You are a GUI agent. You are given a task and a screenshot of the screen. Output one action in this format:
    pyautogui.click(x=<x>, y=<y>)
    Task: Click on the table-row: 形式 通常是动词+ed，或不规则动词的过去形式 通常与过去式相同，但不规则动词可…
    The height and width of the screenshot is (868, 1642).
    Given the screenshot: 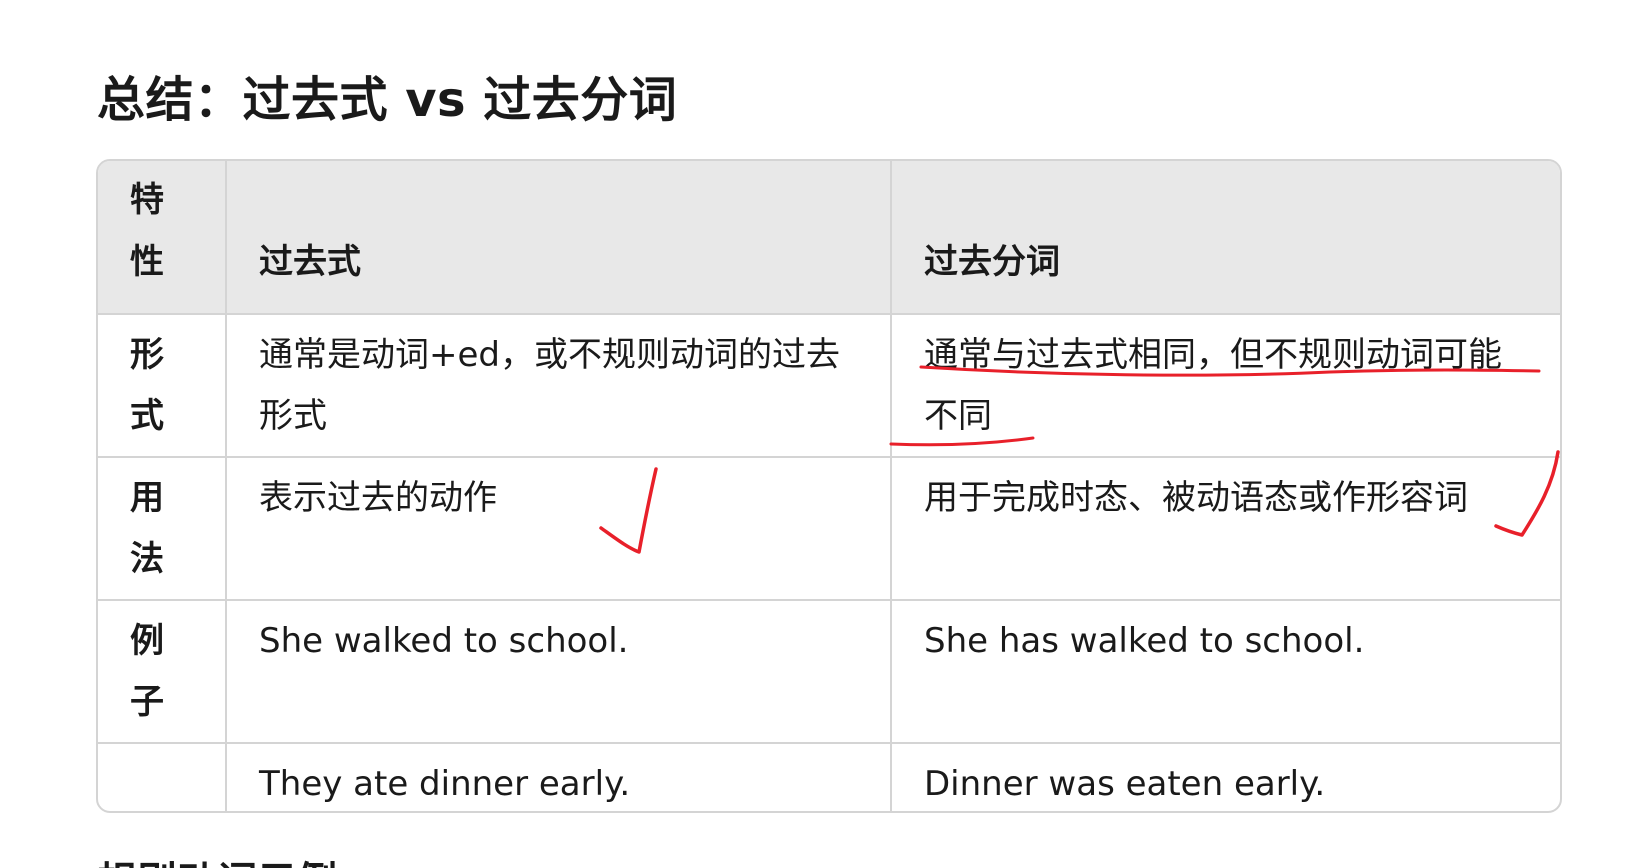 What is the action you would take?
    pyautogui.click(x=829, y=386)
    